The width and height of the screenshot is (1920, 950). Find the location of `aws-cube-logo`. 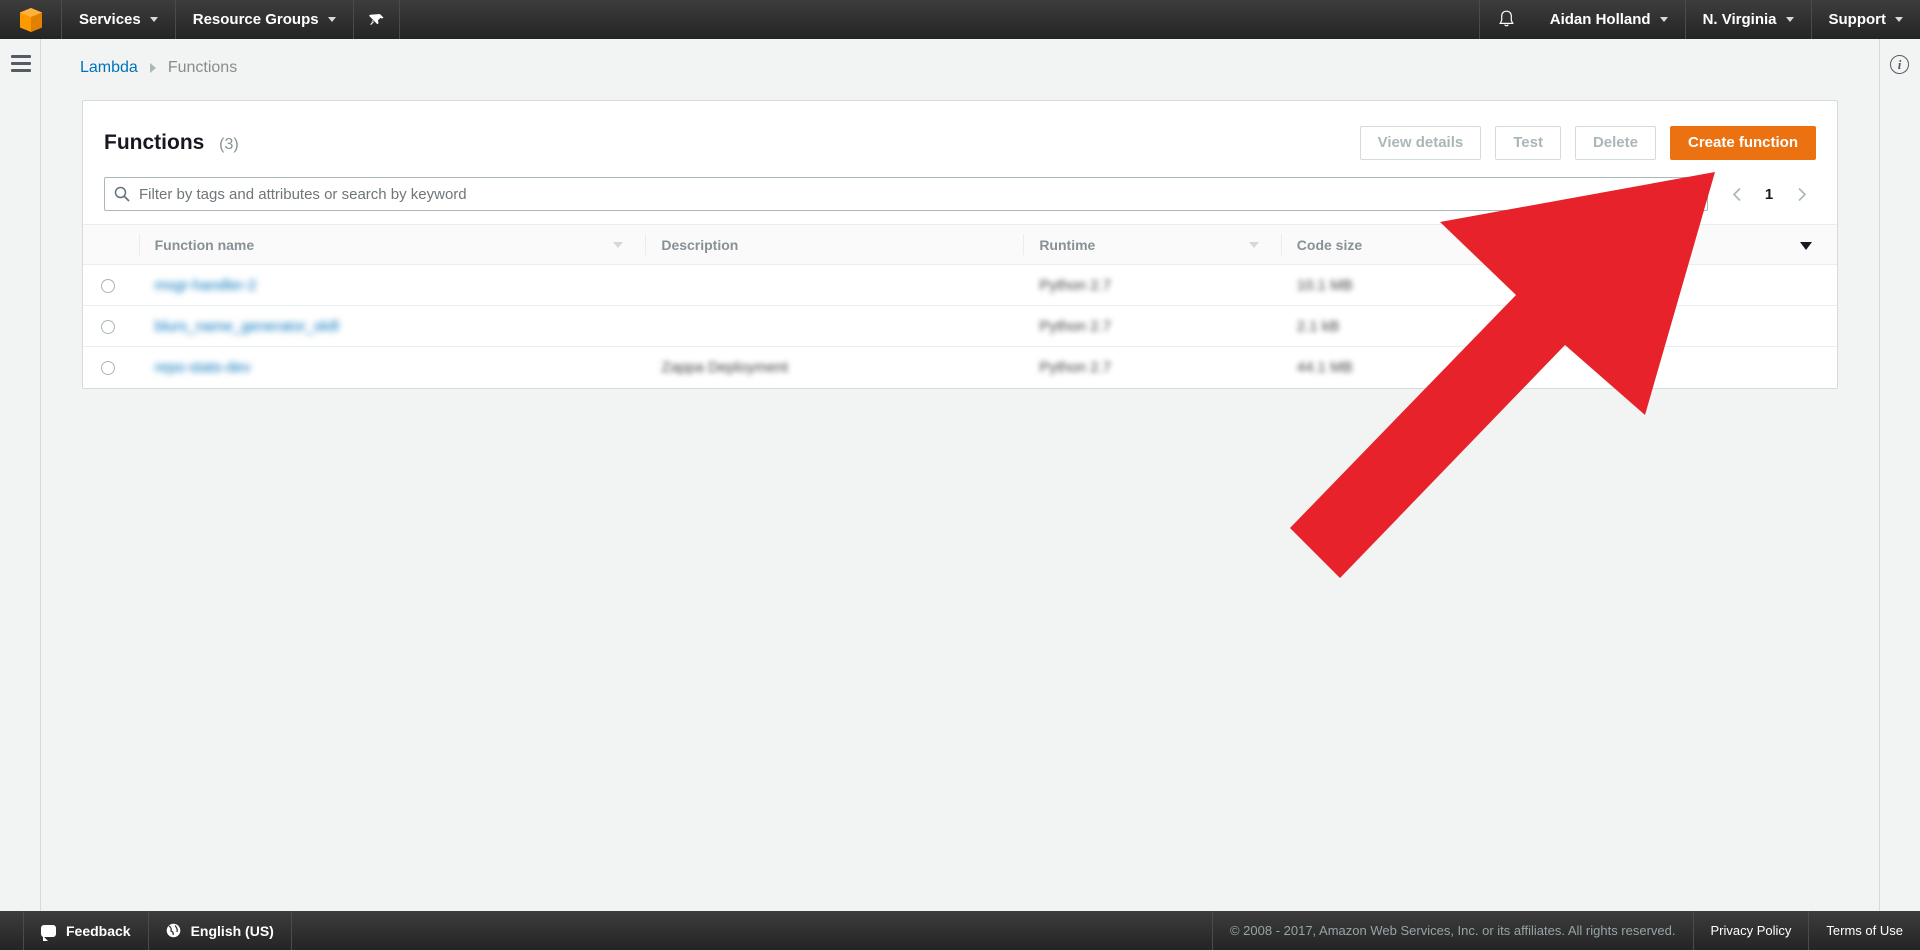

aws-cube-logo is located at coordinates (31, 19).